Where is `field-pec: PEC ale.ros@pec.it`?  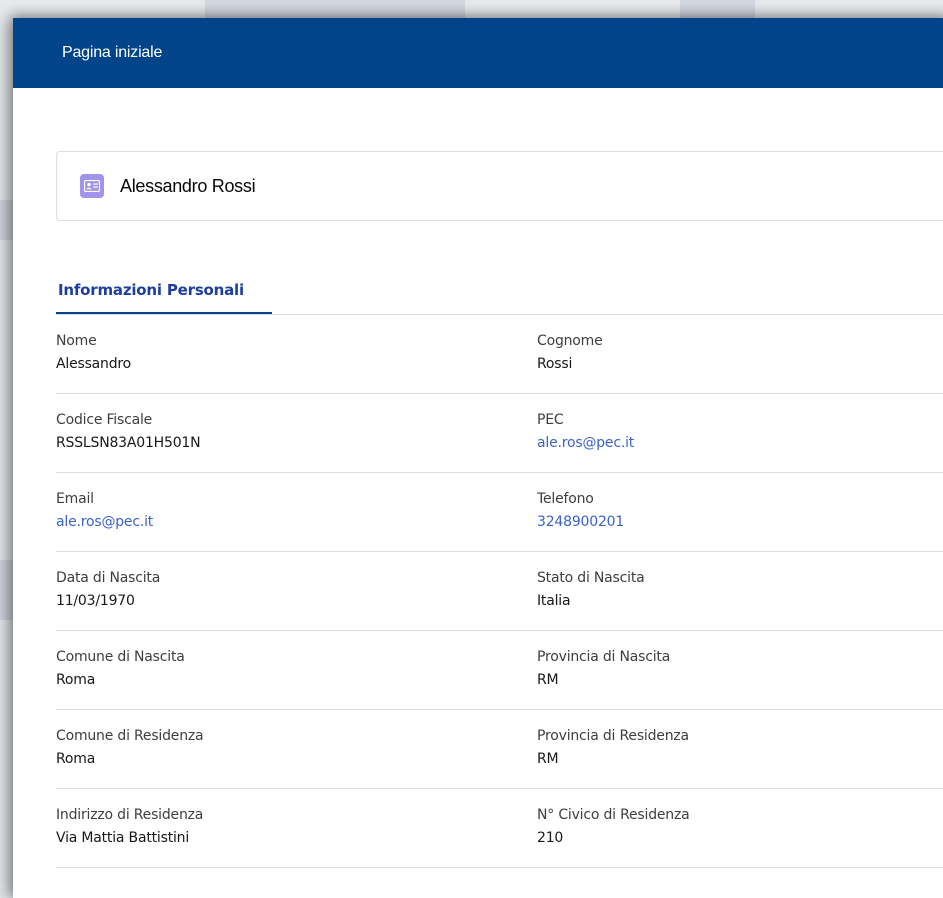
field-pec: PEC ale.ros@pec.it is located at coordinates (740, 433).